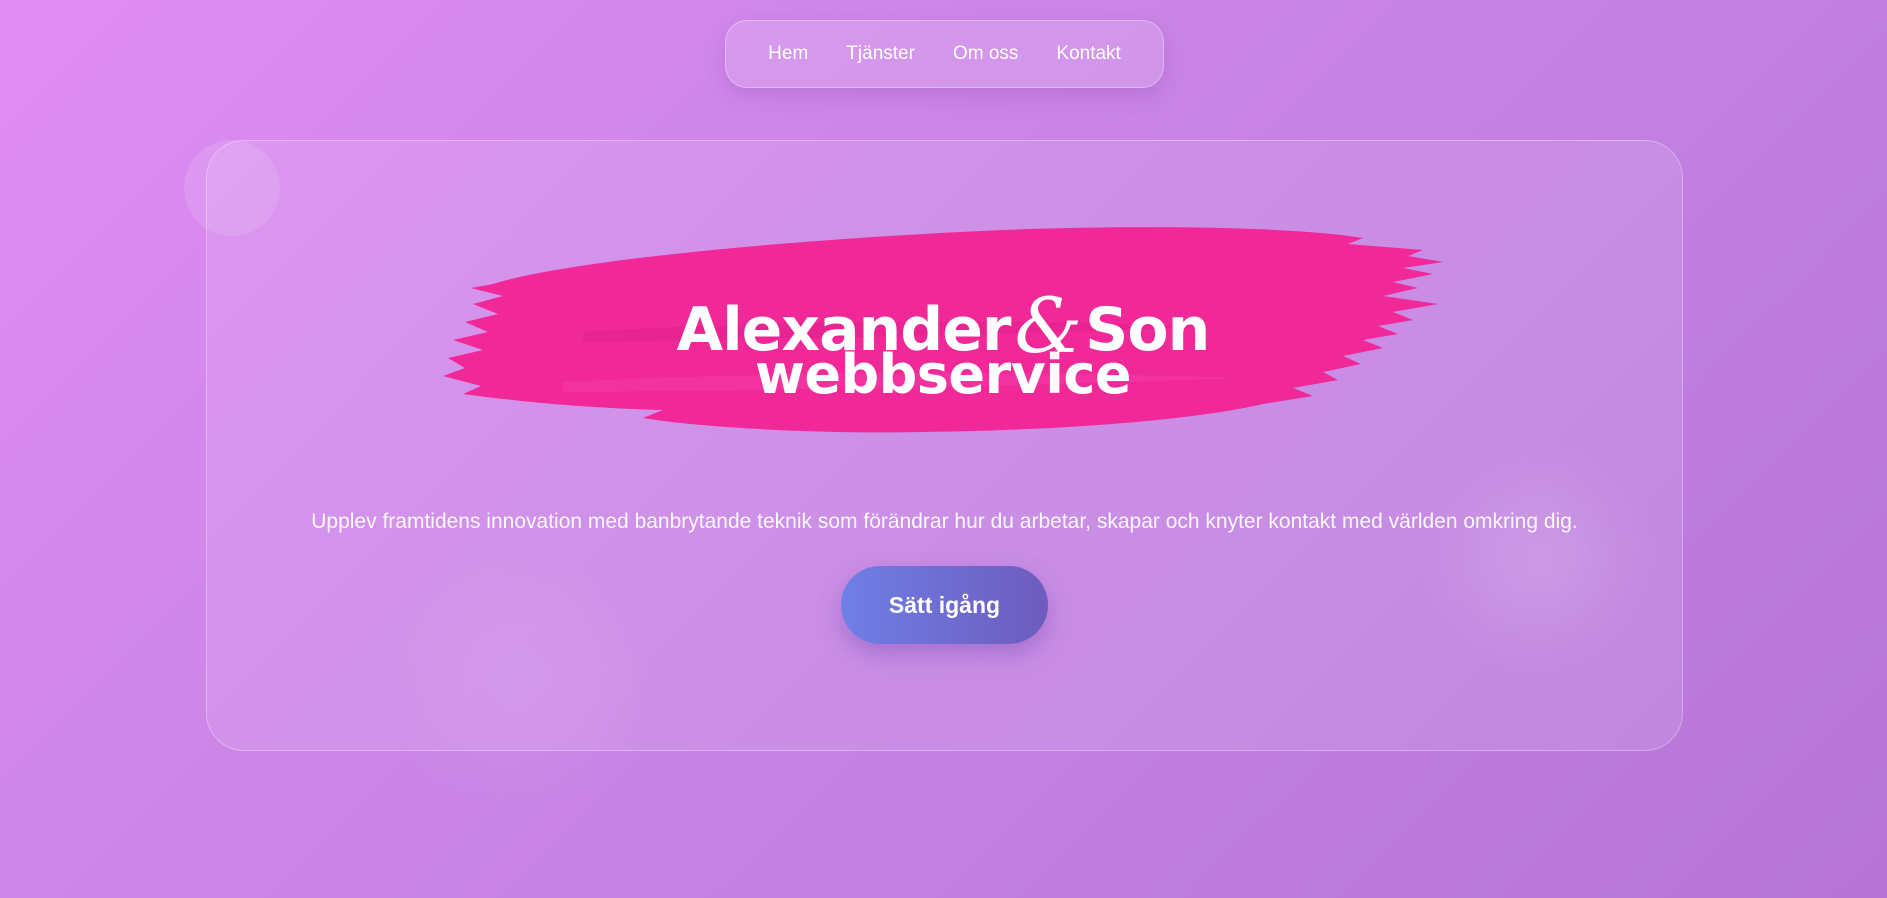 Image resolution: width=1887 pixels, height=898 pixels. I want to click on nav-link-om-oss: Om oss, so click(985, 54).